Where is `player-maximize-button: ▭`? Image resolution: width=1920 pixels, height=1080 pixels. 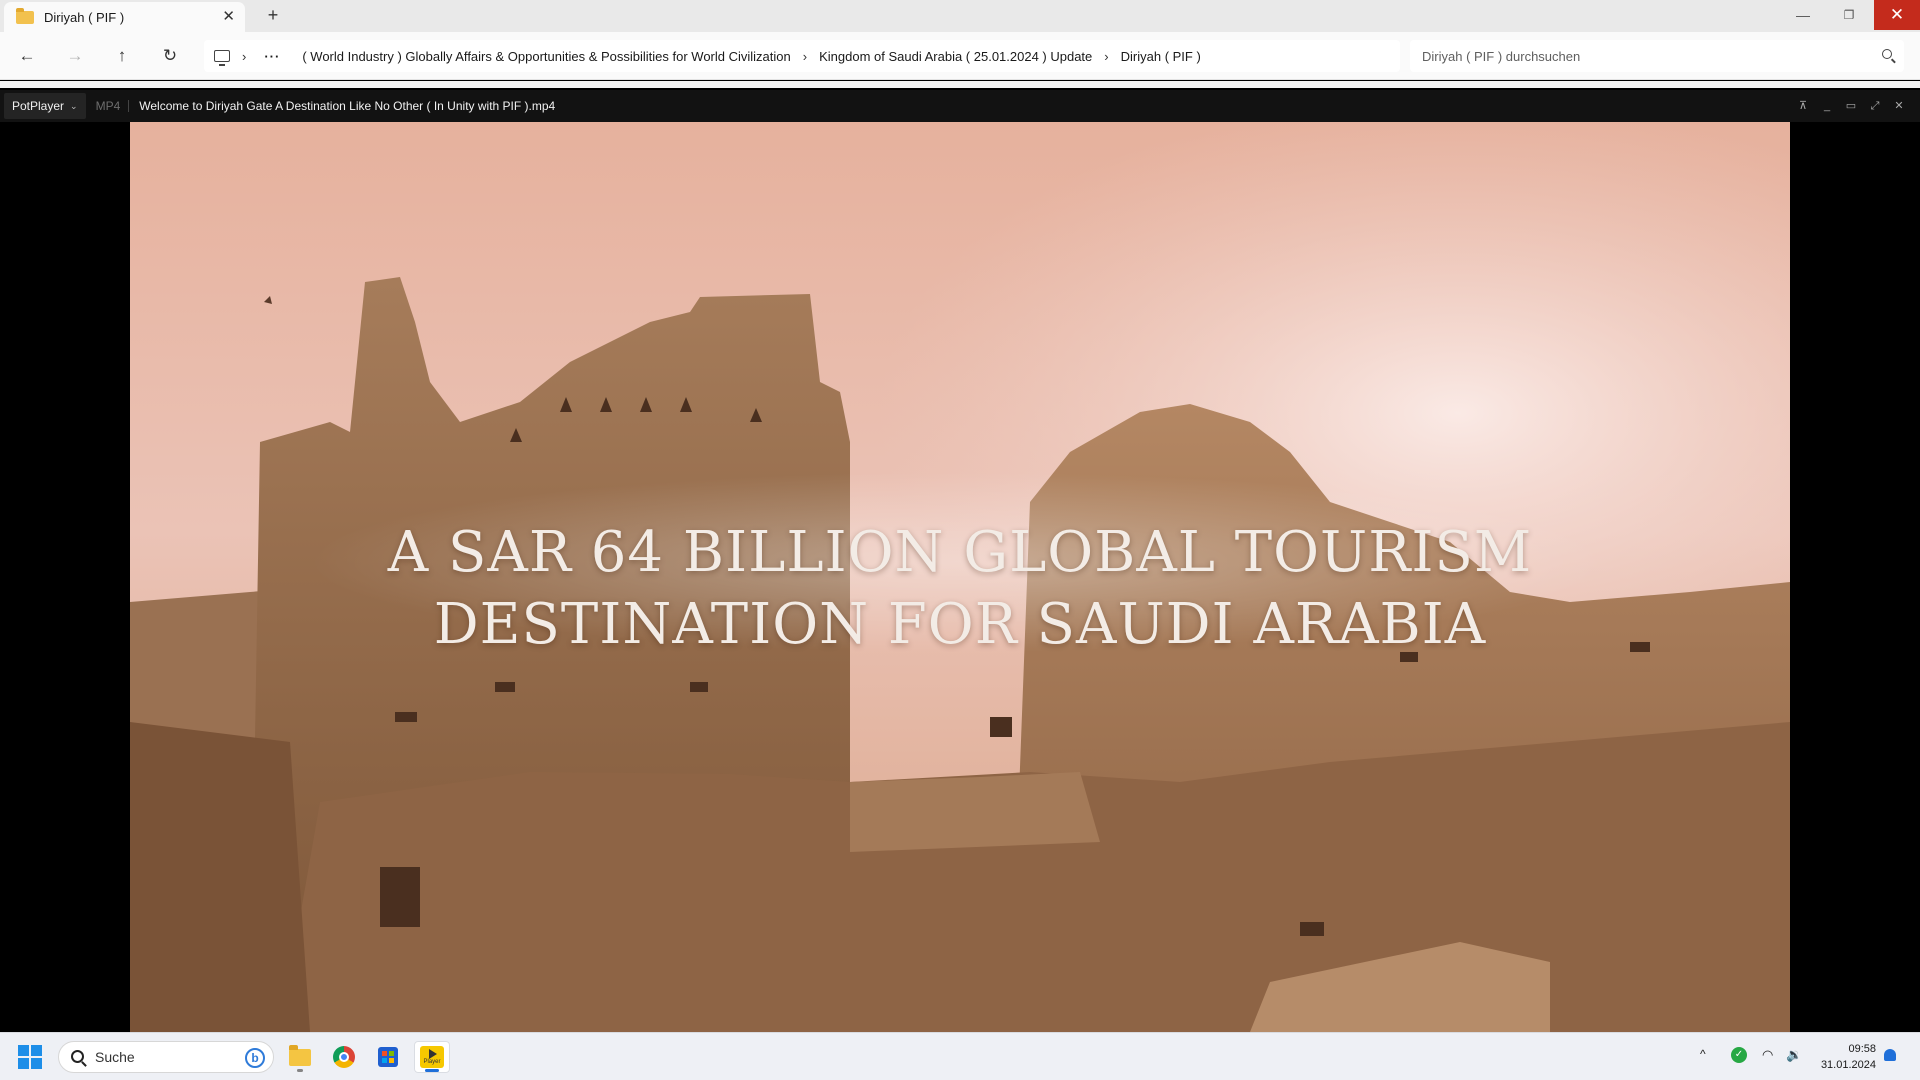
player-maximize-button: ▭ is located at coordinates (1851, 106).